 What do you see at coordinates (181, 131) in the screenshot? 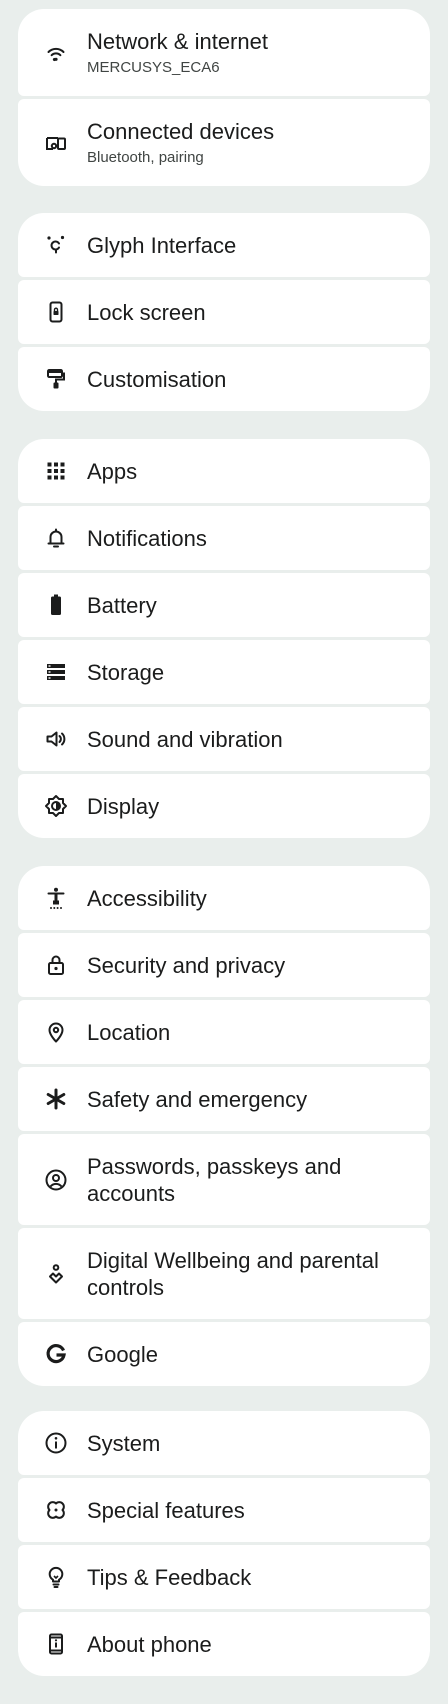
I see `settings-item-label: Connected devices` at bounding box center [181, 131].